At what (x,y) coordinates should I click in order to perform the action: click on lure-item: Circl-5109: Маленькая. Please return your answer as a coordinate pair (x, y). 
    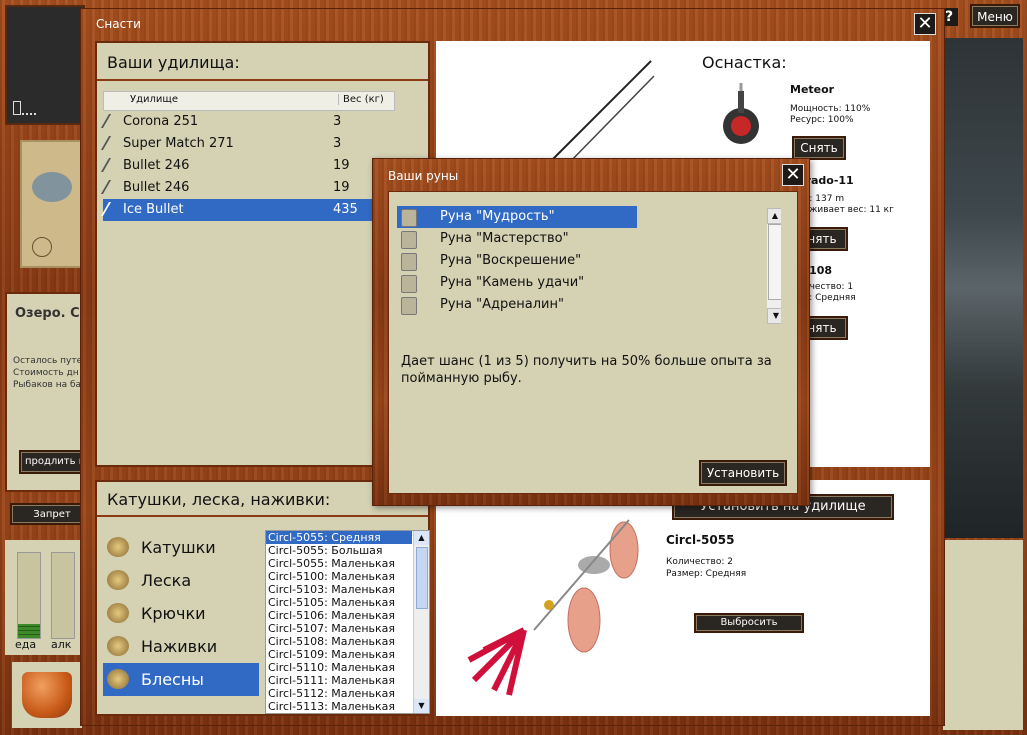
    Looking at the image, I should click on (339, 654).